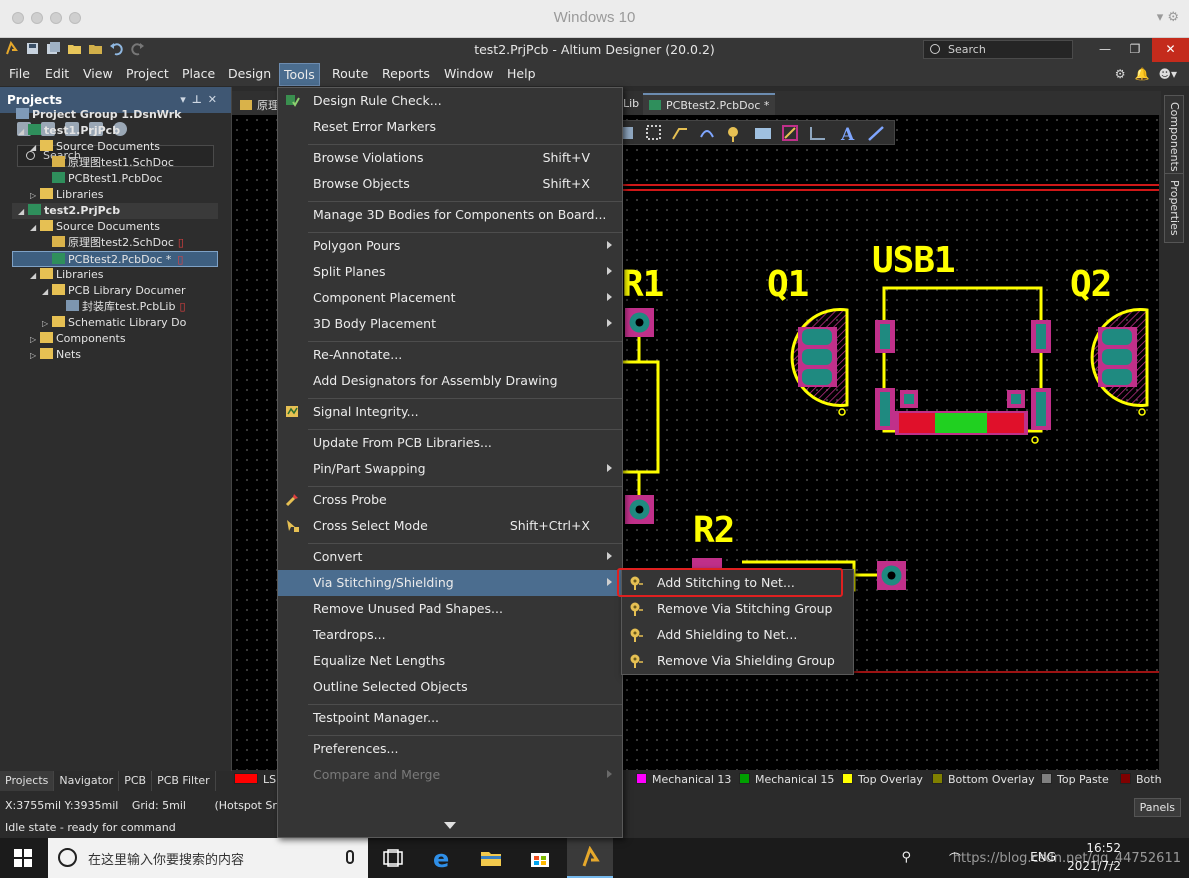 This screenshot has width=1189, height=878. What do you see at coordinates (115, 339) in the screenshot?
I see `tree-item-components: ▷ Components` at bounding box center [115, 339].